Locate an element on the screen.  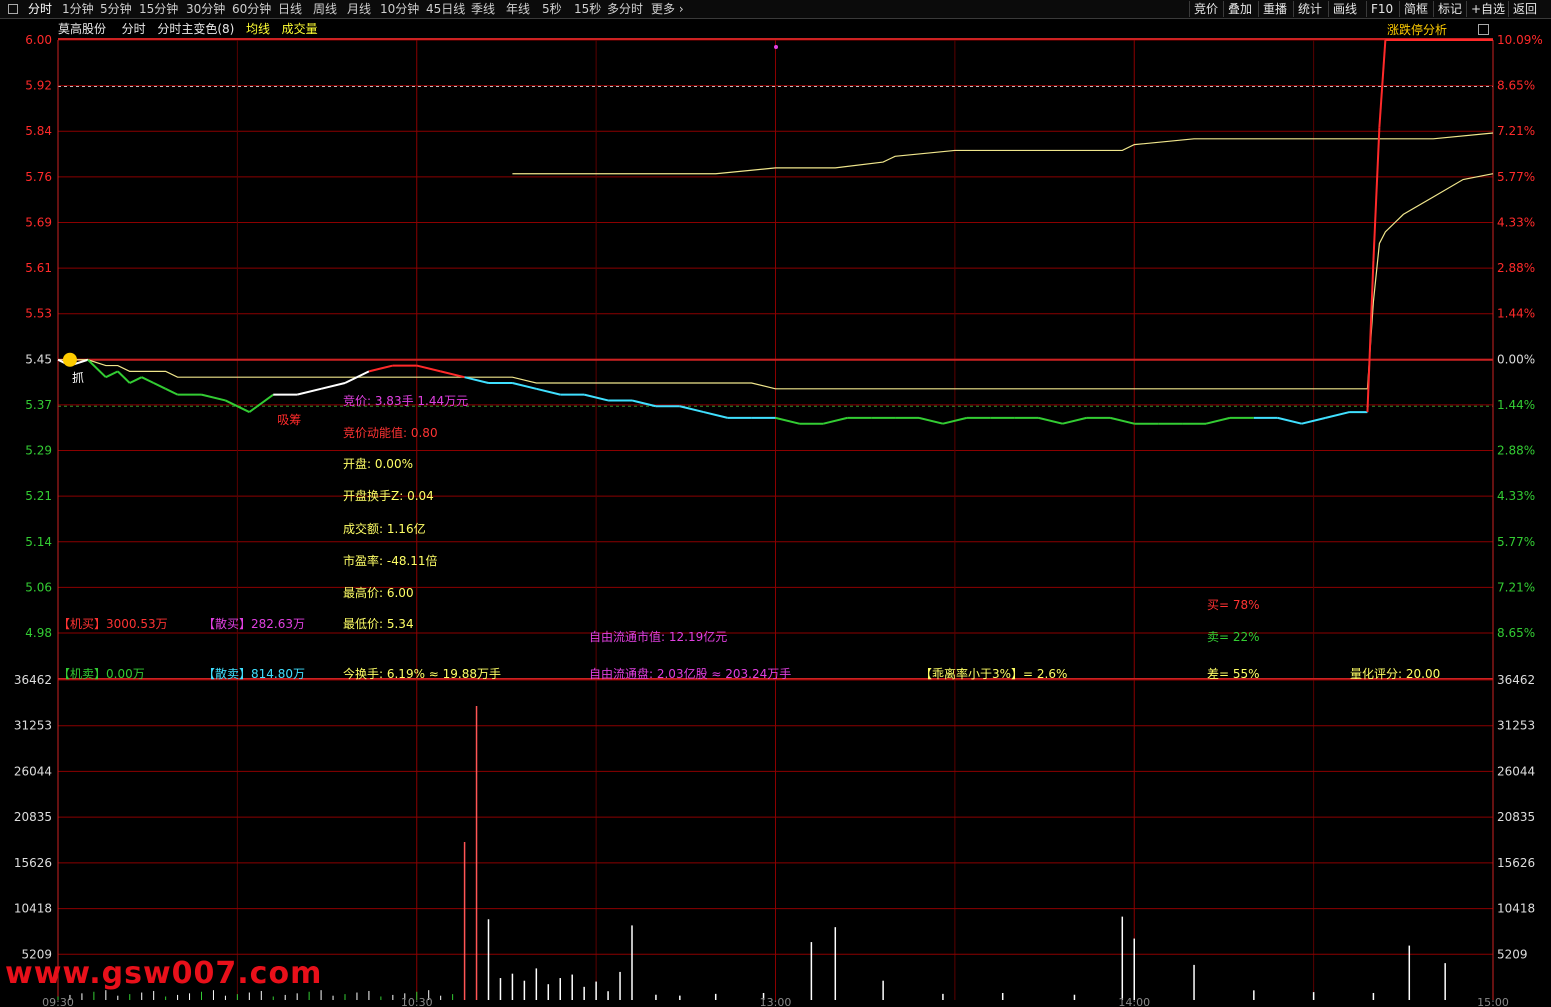
volume-label: 成交量 is located at coordinates (299, 29).